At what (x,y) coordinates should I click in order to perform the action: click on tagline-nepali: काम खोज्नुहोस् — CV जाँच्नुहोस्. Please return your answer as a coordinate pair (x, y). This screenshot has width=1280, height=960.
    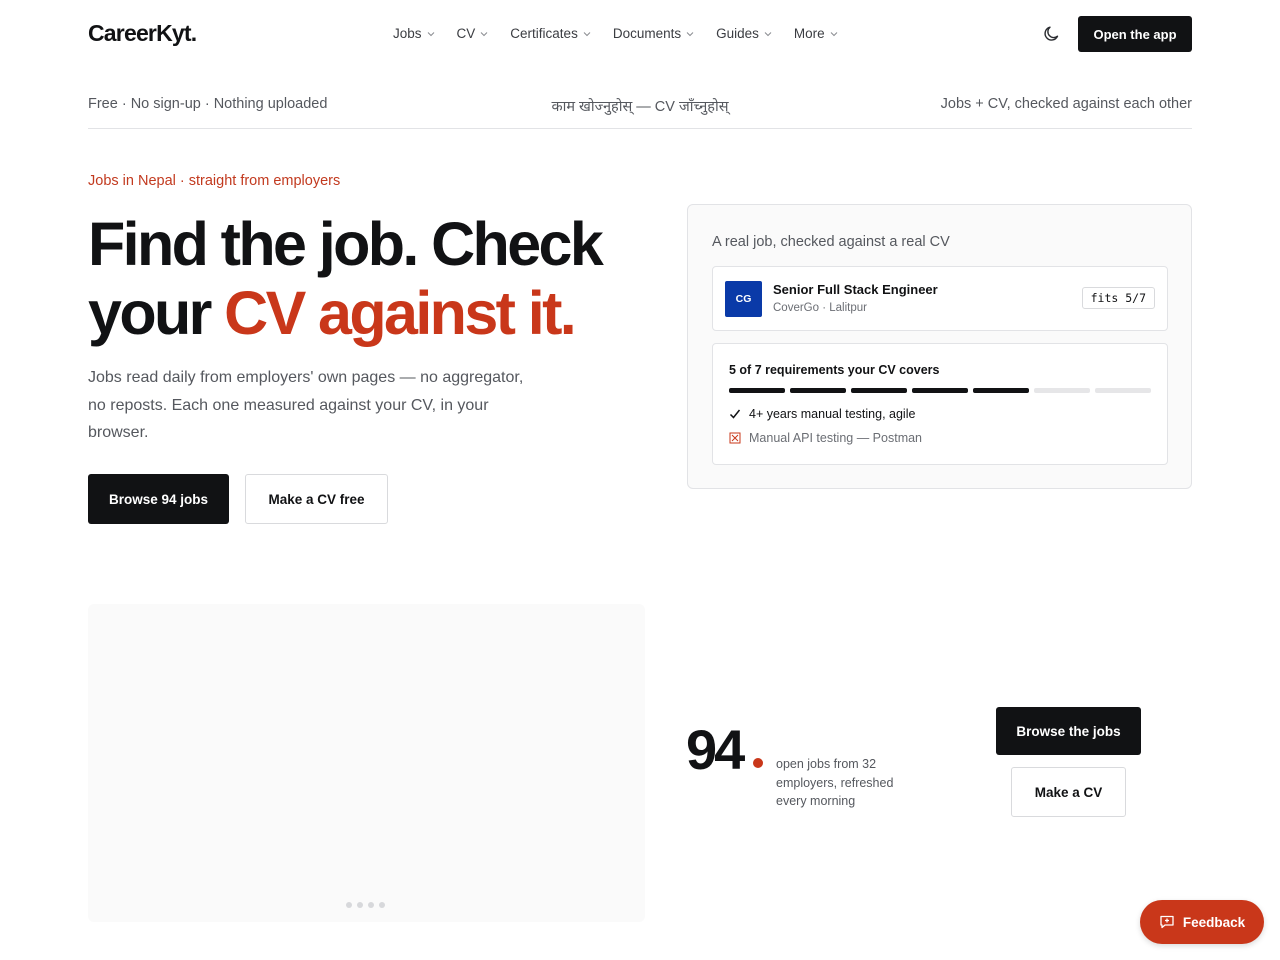
    Looking at the image, I should click on (640, 107).